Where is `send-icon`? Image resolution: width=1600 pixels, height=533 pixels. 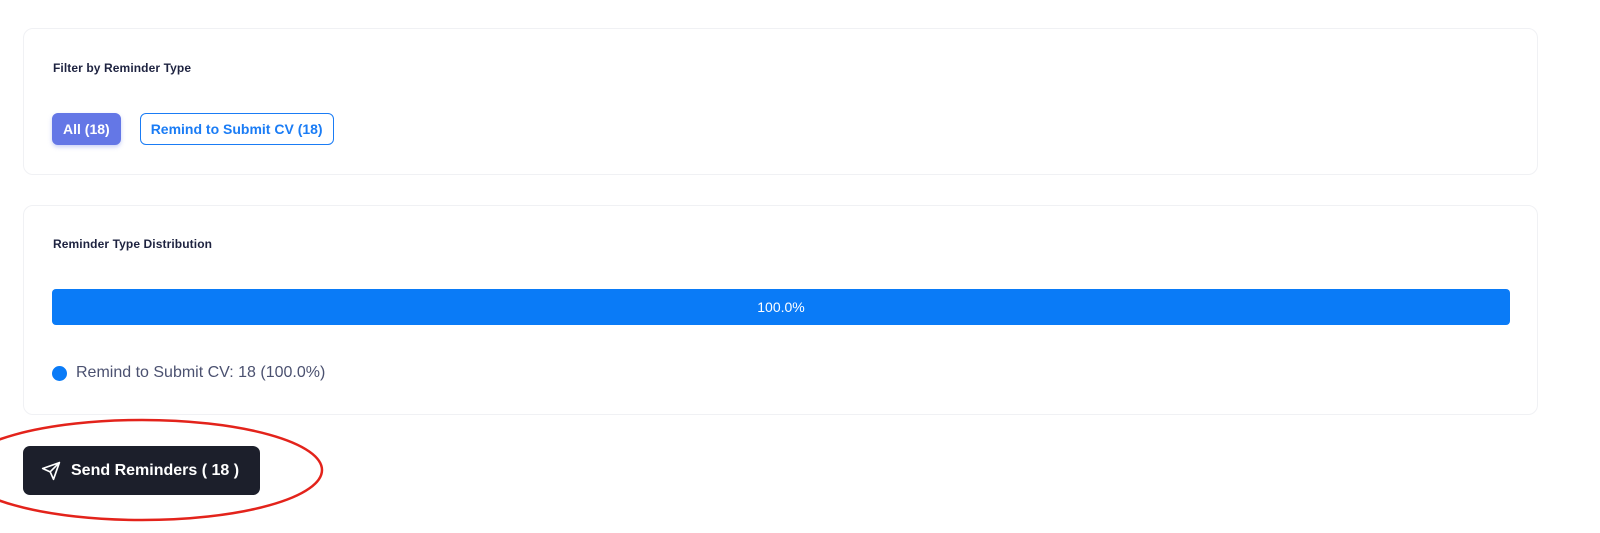 send-icon is located at coordinates (51, 471).